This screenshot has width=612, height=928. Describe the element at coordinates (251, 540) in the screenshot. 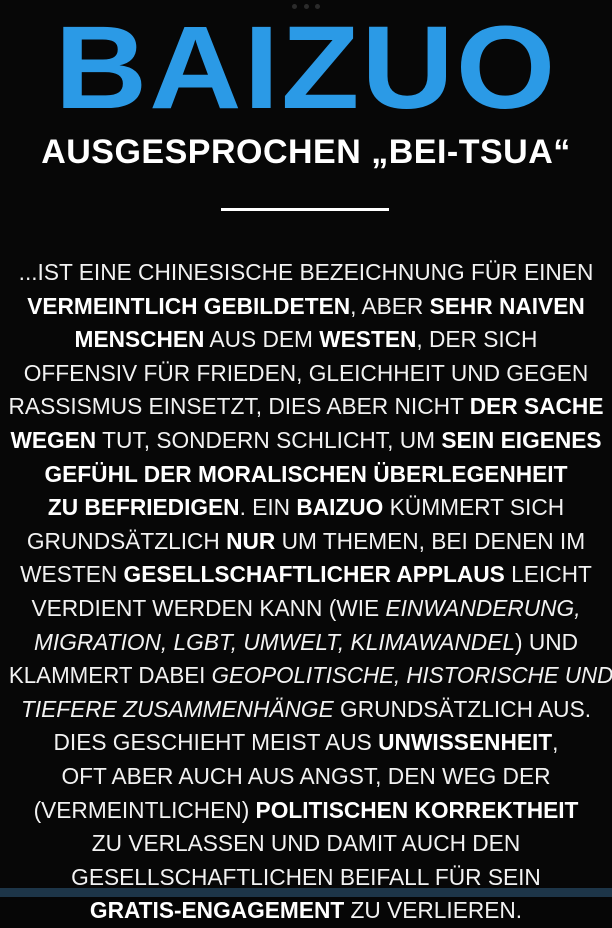

I see `body-segment: NUR` at that location.